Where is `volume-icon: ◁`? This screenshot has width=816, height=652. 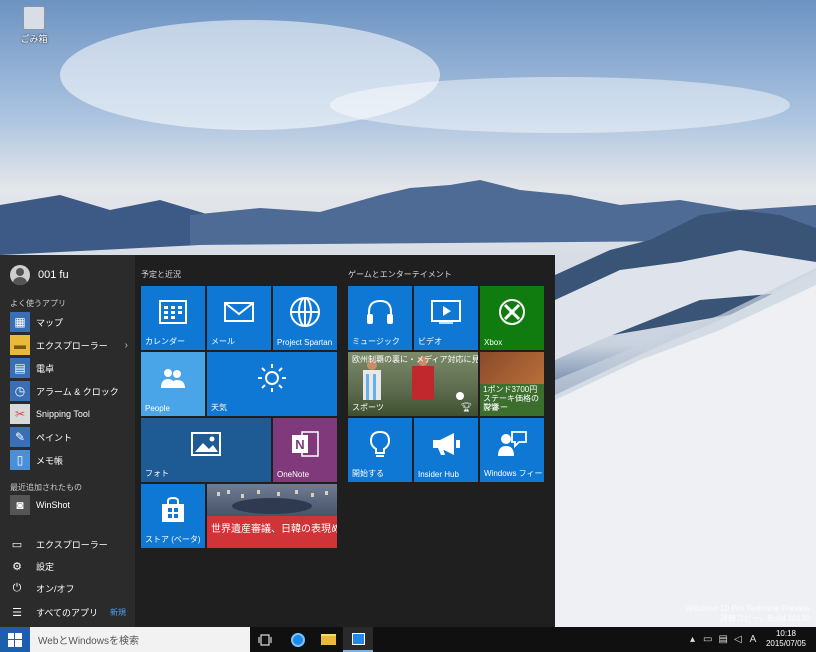 volume-icon: ◁ is located at coordinates (738, 639).